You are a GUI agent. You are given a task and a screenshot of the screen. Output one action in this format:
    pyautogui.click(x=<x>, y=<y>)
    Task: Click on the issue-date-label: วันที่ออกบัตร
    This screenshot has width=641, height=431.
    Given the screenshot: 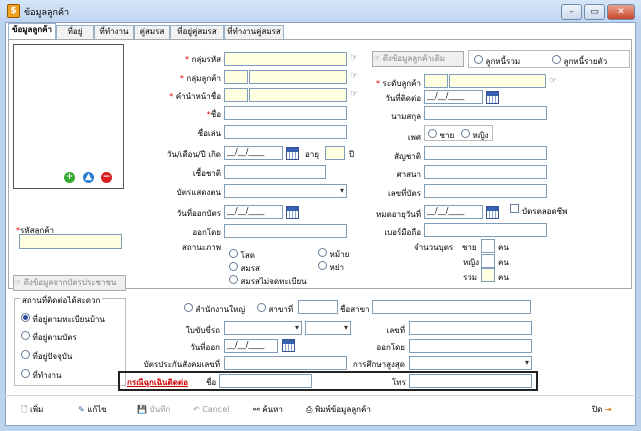 What is the action you would take?
    pyautogui.click(x=198, y=213)
    